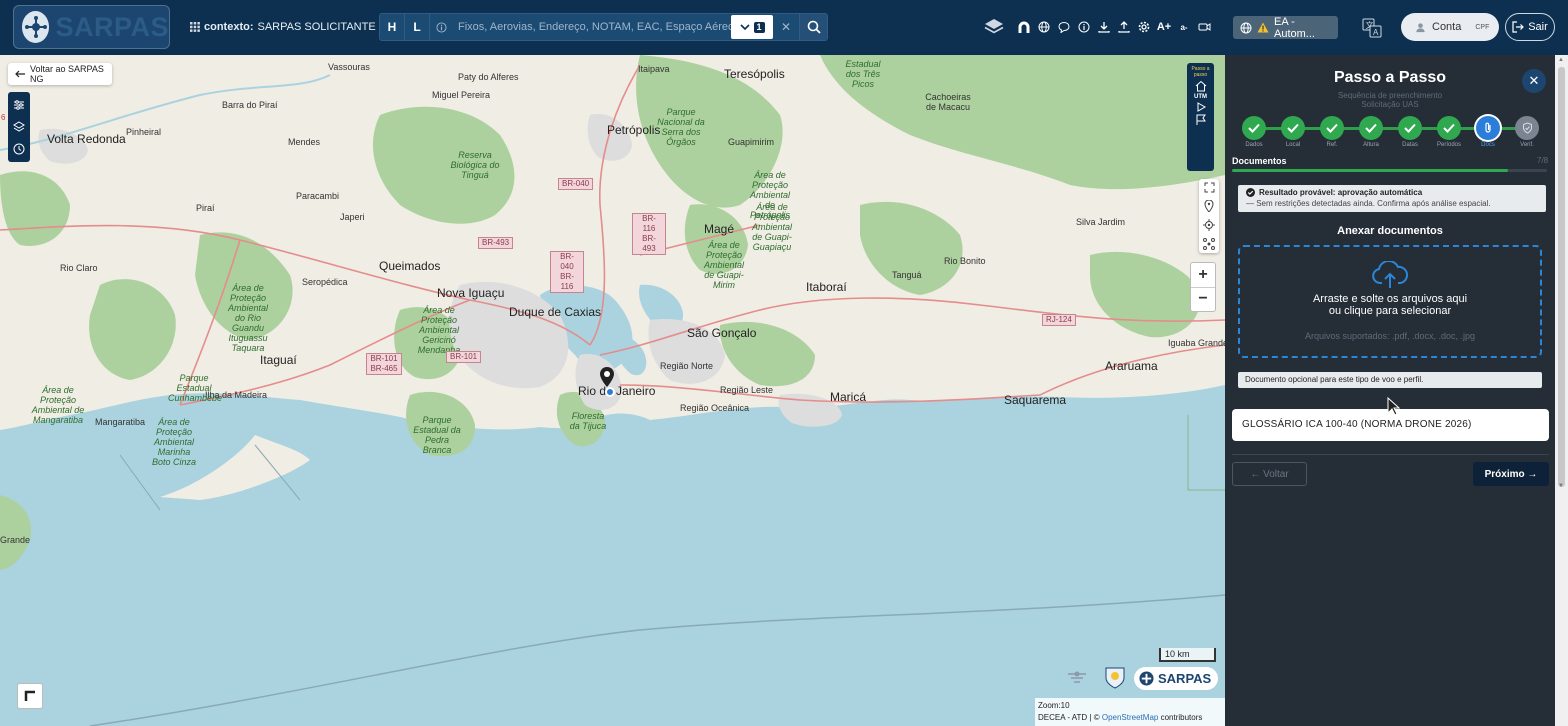 The height and width of the screenshot is (726, 1568). I want to click on panel-scrollbar: ▲ ▼, so click(1561, 390).